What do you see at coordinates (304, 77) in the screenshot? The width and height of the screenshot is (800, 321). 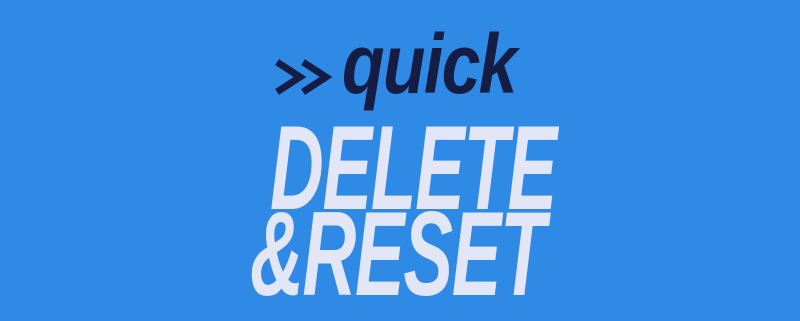 I see `double-chevron-right-icon` at bounding box center [304, 77].